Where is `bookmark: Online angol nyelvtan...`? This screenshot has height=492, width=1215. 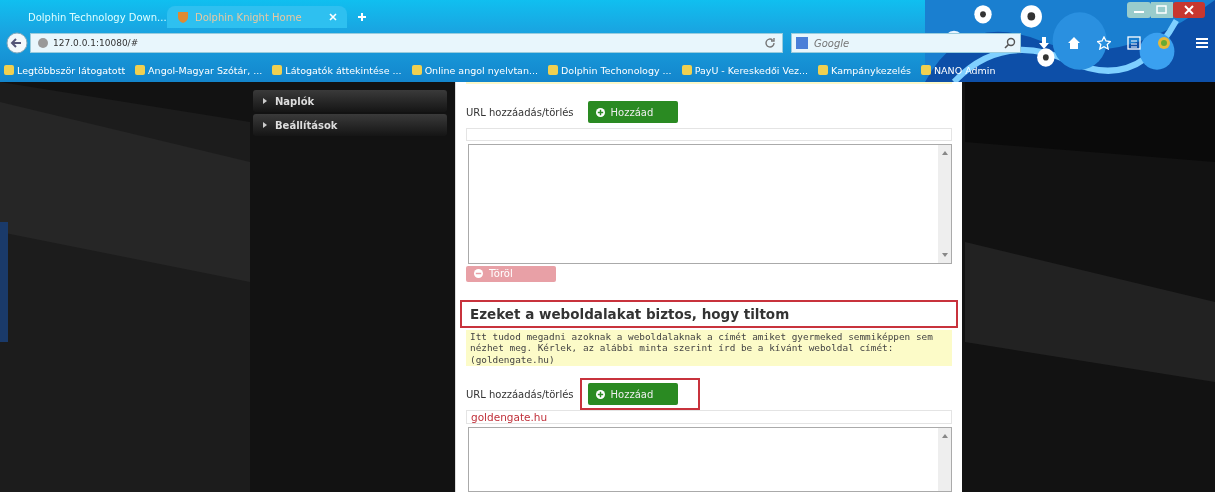
bookmark: Online angol nyelvtan... is located at coordinates (475, 70).